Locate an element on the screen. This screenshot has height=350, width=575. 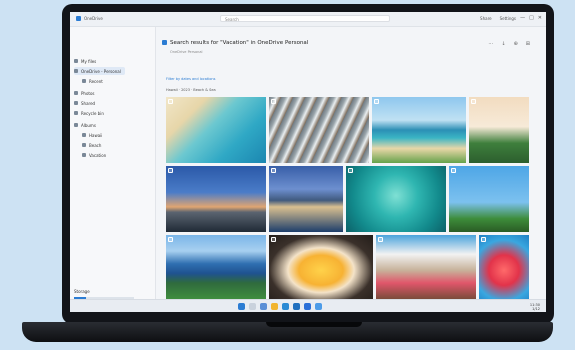
sidebar-item-photos: Photos is located at coordinates (86, 93).